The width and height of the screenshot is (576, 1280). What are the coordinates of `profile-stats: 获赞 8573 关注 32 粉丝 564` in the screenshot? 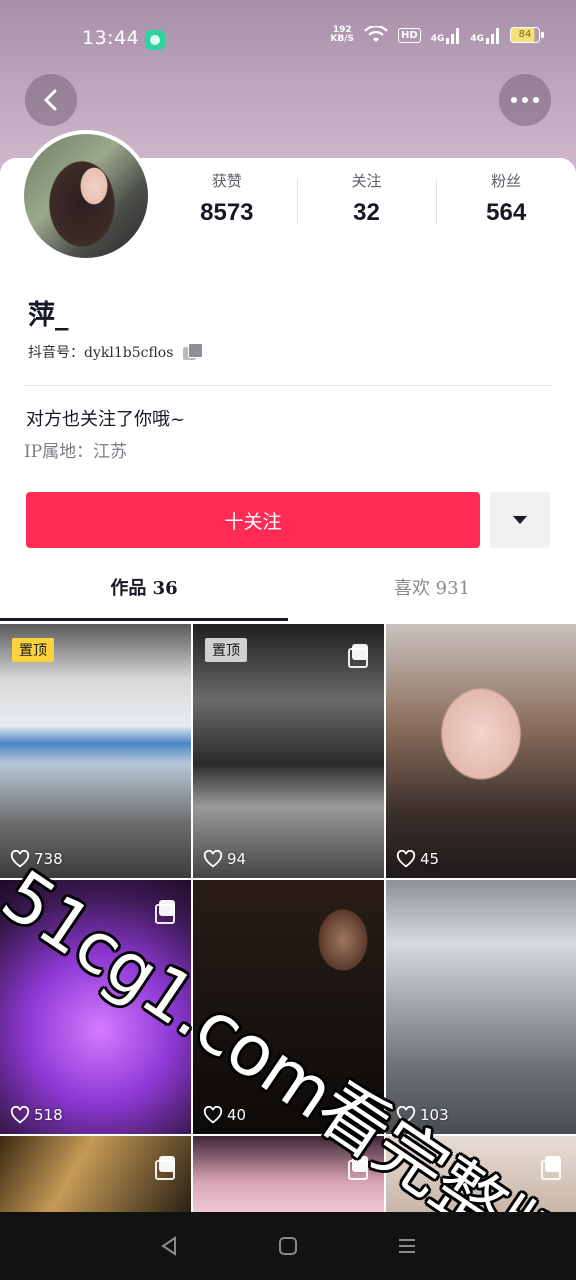 It's located at (366, 200).